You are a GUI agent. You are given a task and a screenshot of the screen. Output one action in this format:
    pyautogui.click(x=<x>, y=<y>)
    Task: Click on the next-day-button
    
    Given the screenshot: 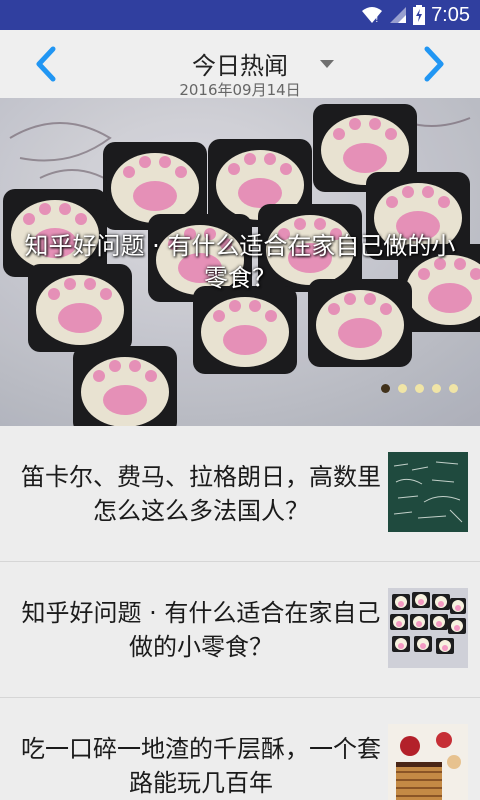 What is the action you would take?
    pyautogui.click(x=435, y=64)
    